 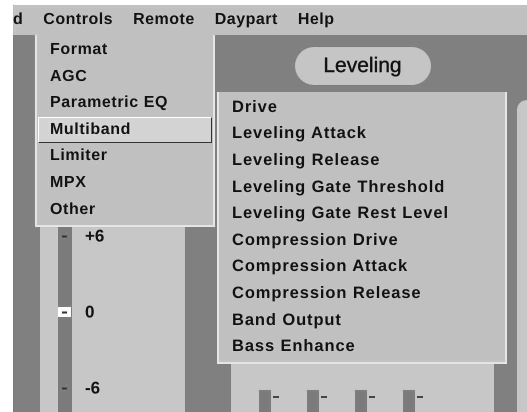 I want to click on menu-entry: Other, so click(x=125, y=210).